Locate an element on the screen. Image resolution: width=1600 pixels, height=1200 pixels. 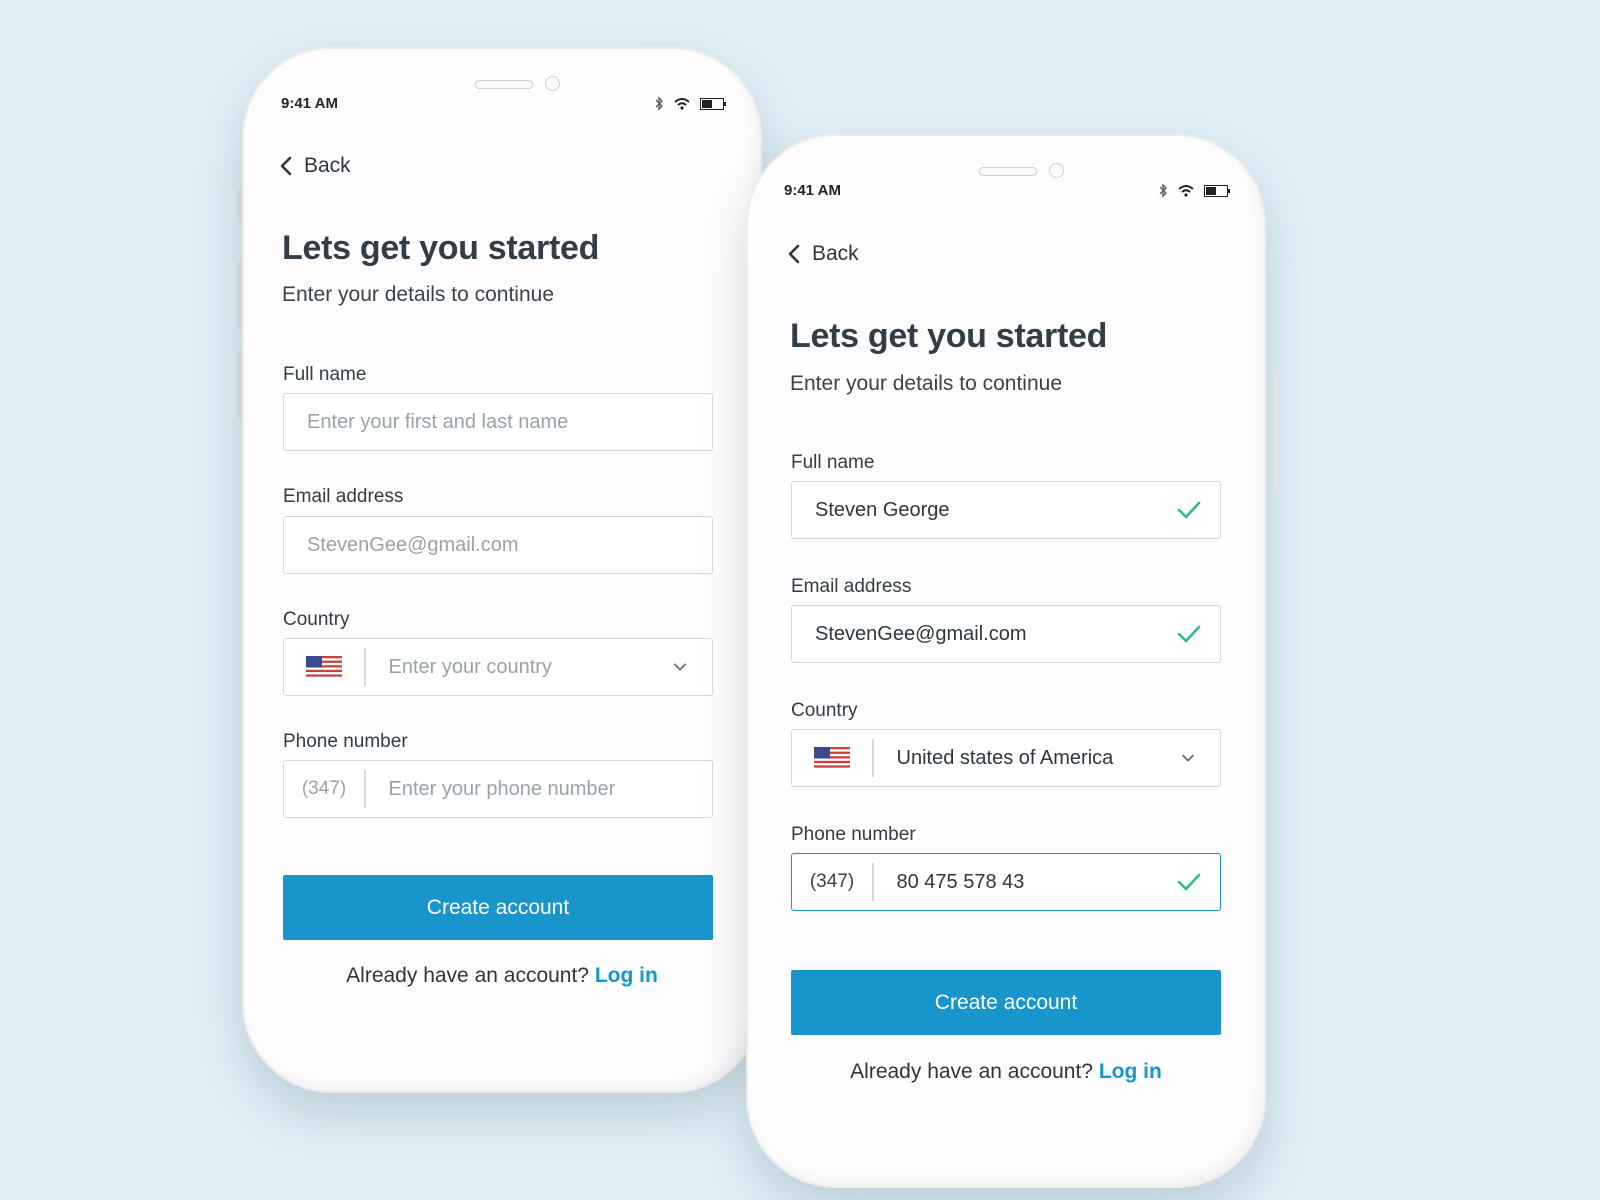
phone-placeholder: Enter your phone number is located at coordinates (502, 788).